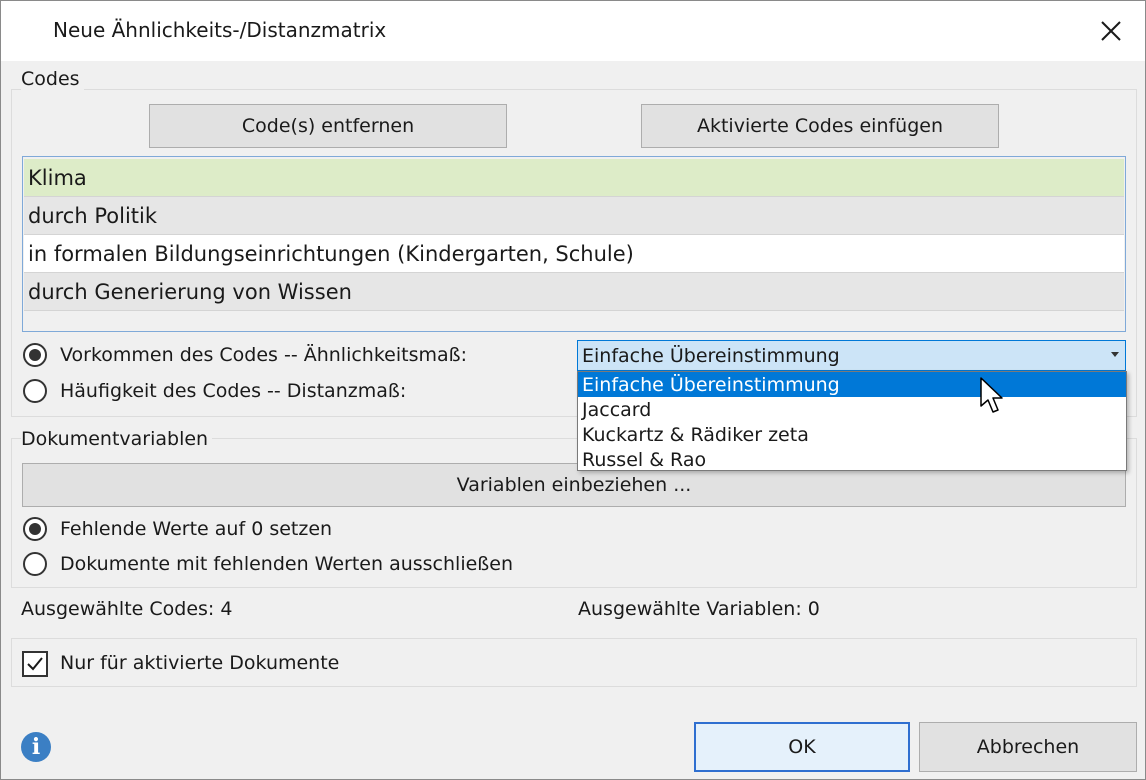  Describe the element at coordinates (1028, 747) in the screenshot. I see `cancel-button: Abbrechen` at that location.